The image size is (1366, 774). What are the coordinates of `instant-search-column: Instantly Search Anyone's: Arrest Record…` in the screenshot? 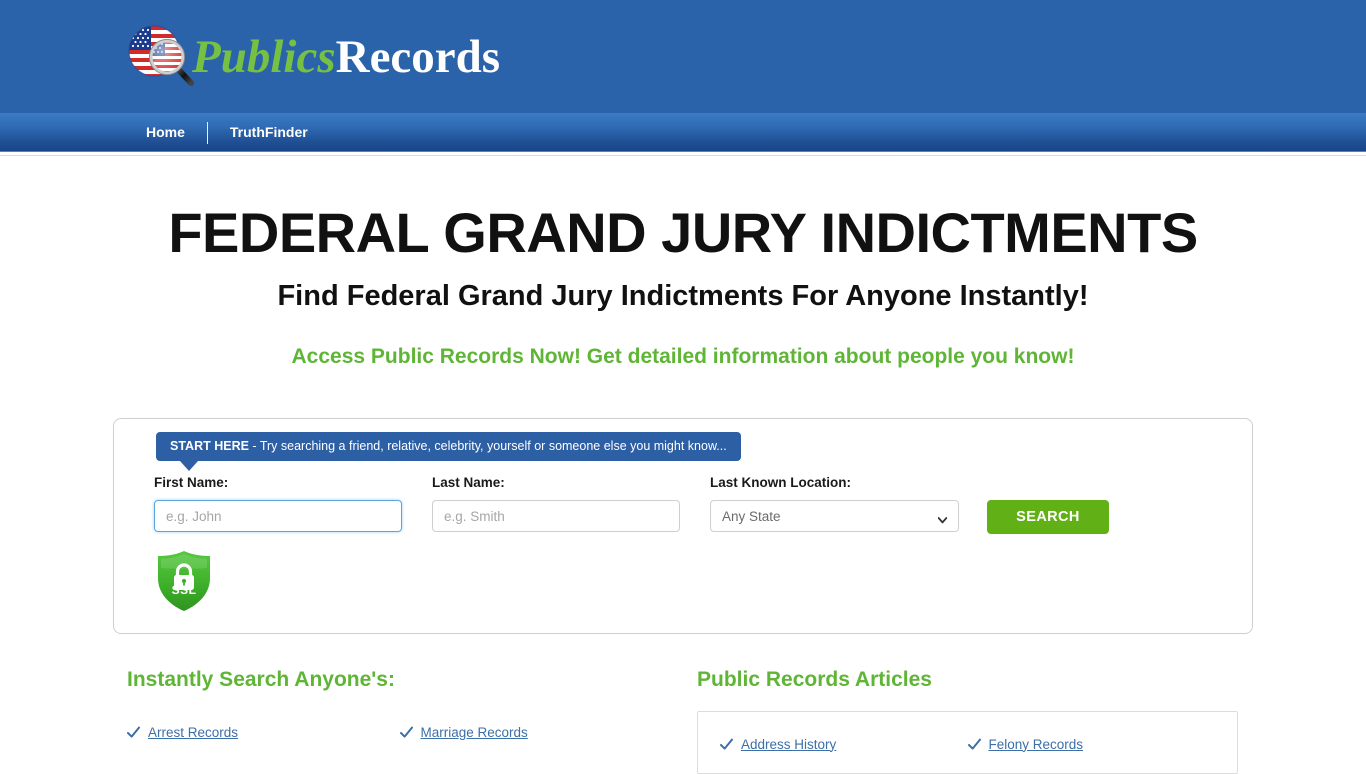 It's located at (399, 708).